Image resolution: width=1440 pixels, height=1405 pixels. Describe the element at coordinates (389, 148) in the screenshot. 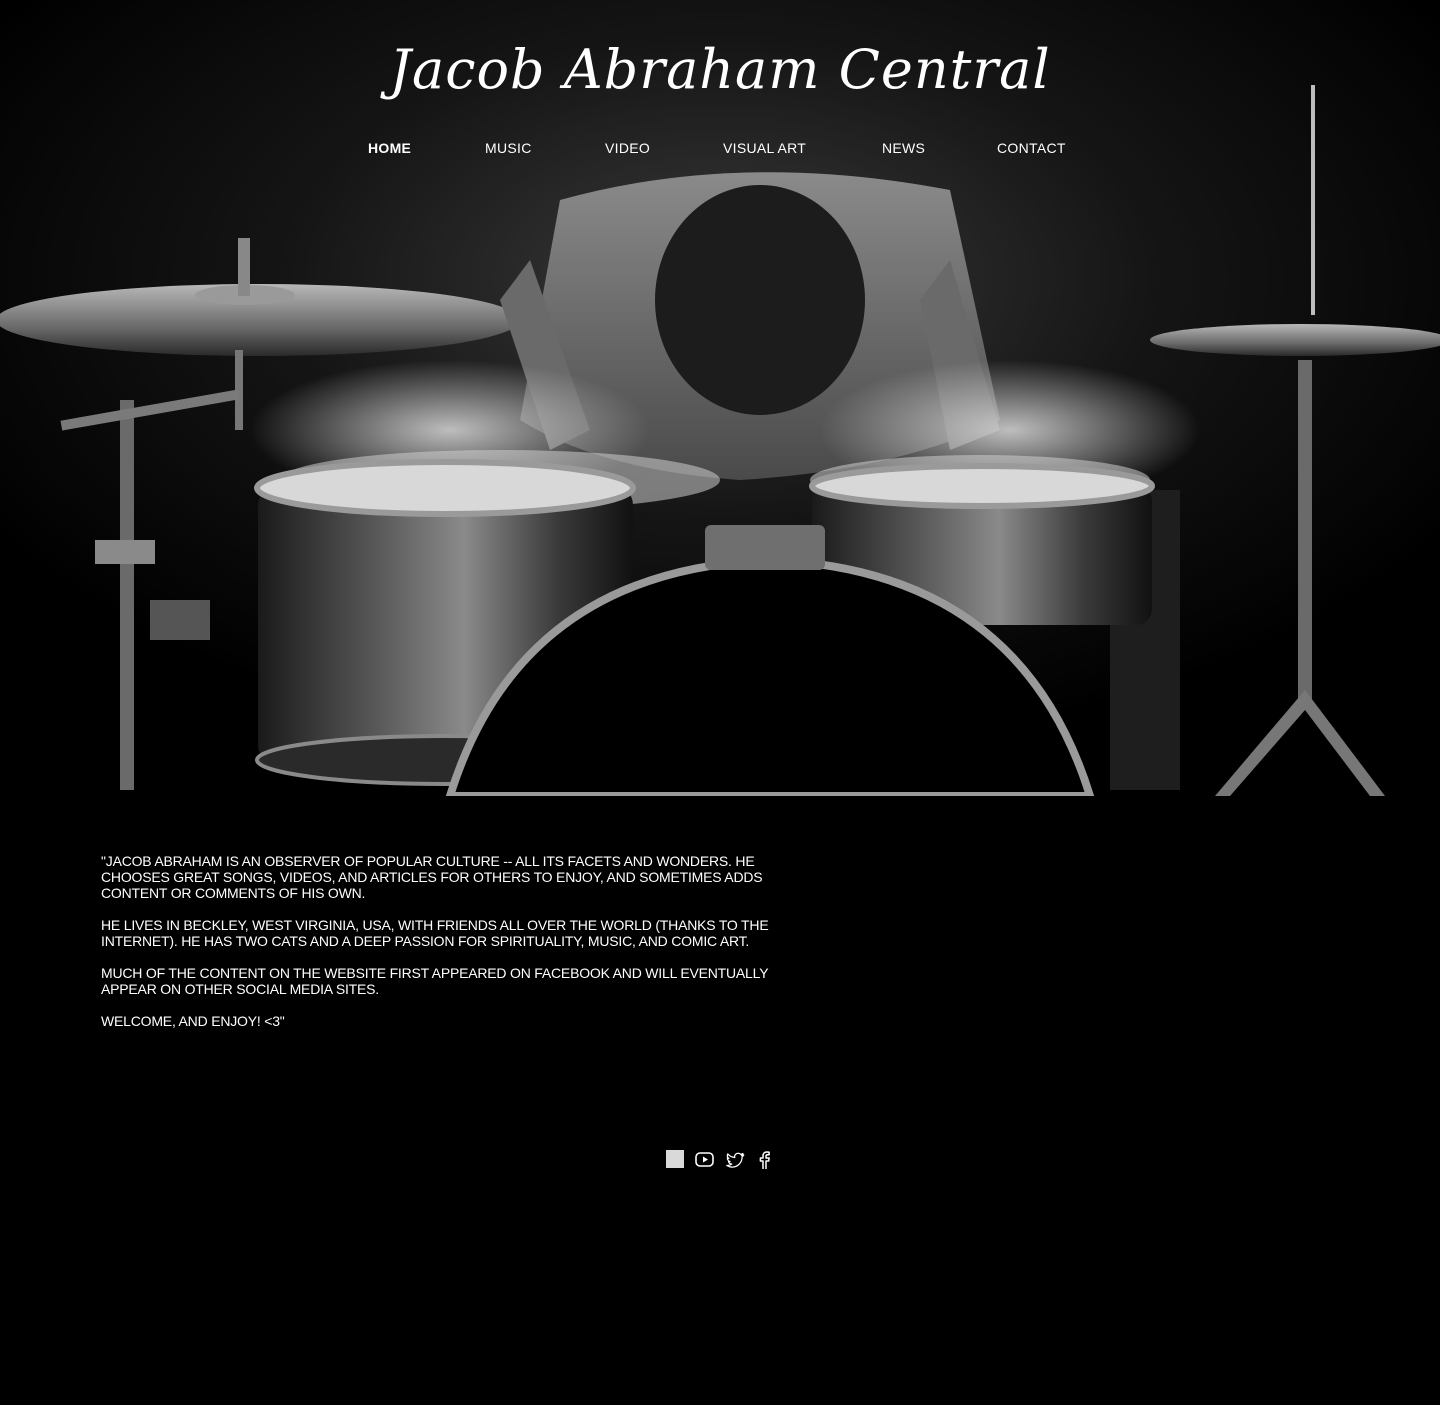

I see `nav-item-home: HOME` at that location.